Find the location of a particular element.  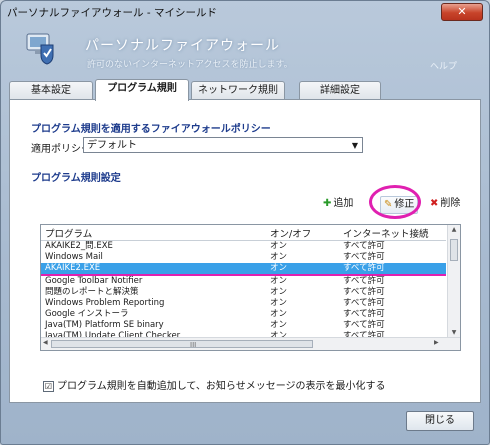

vertical-scrollbar: ▲ ▼ is located at coordinates (453, 281).